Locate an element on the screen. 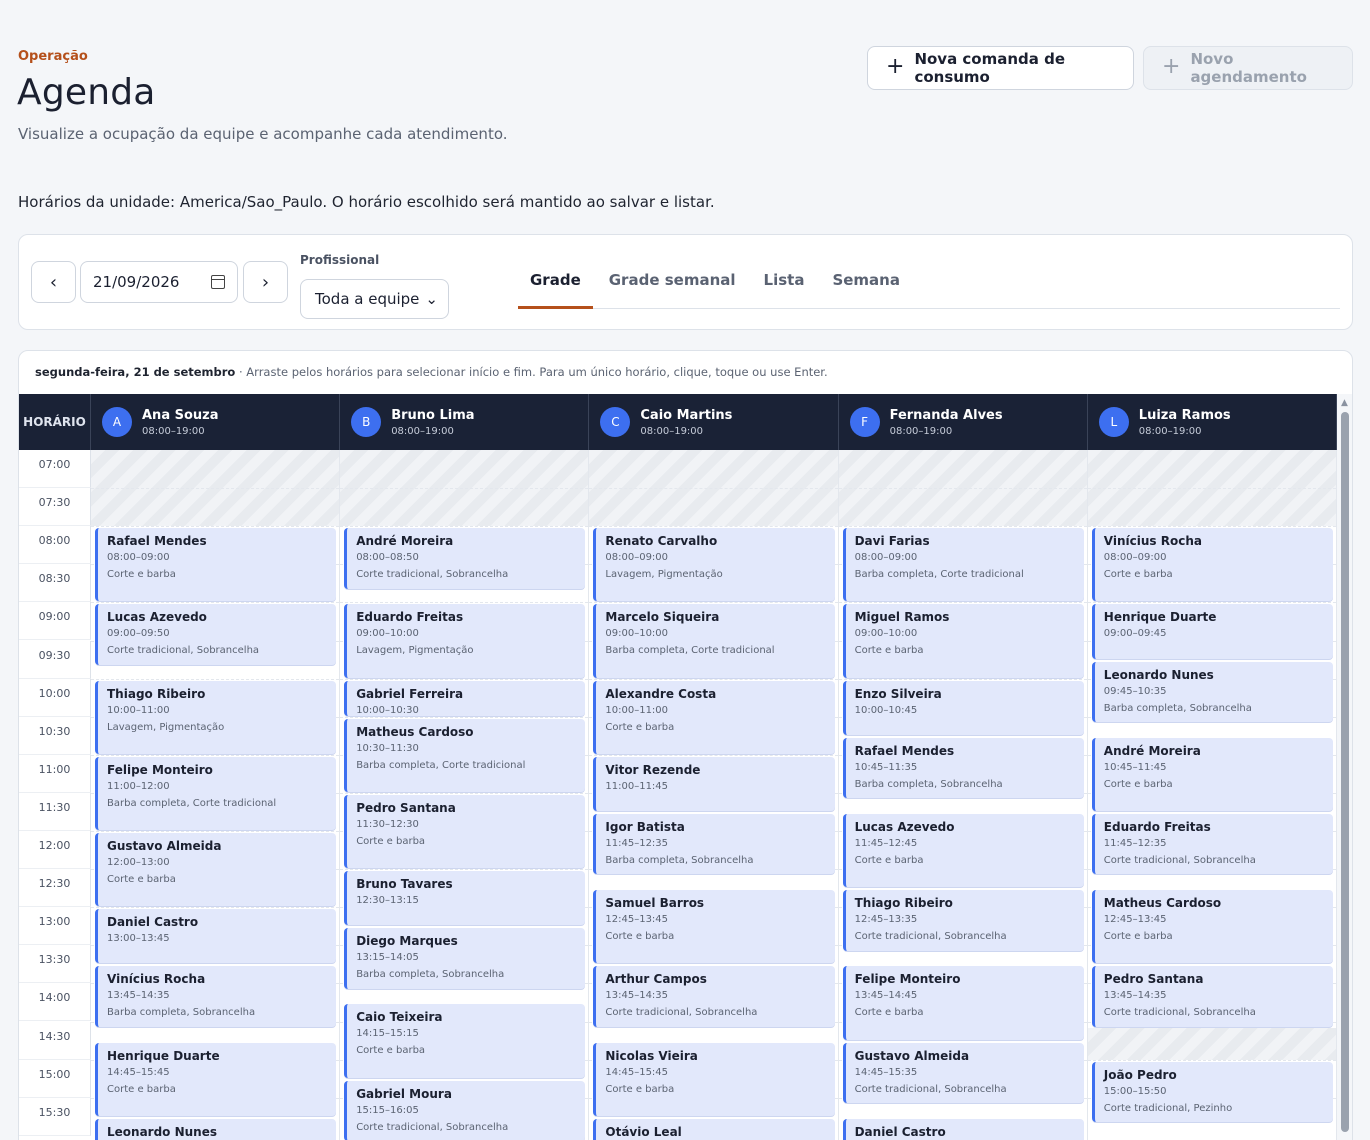 The height and width of the screenshot is (1140, 1370). professional-column-header: C Caio Martins 08:00–19:00 is located at coordinates (714, 422).